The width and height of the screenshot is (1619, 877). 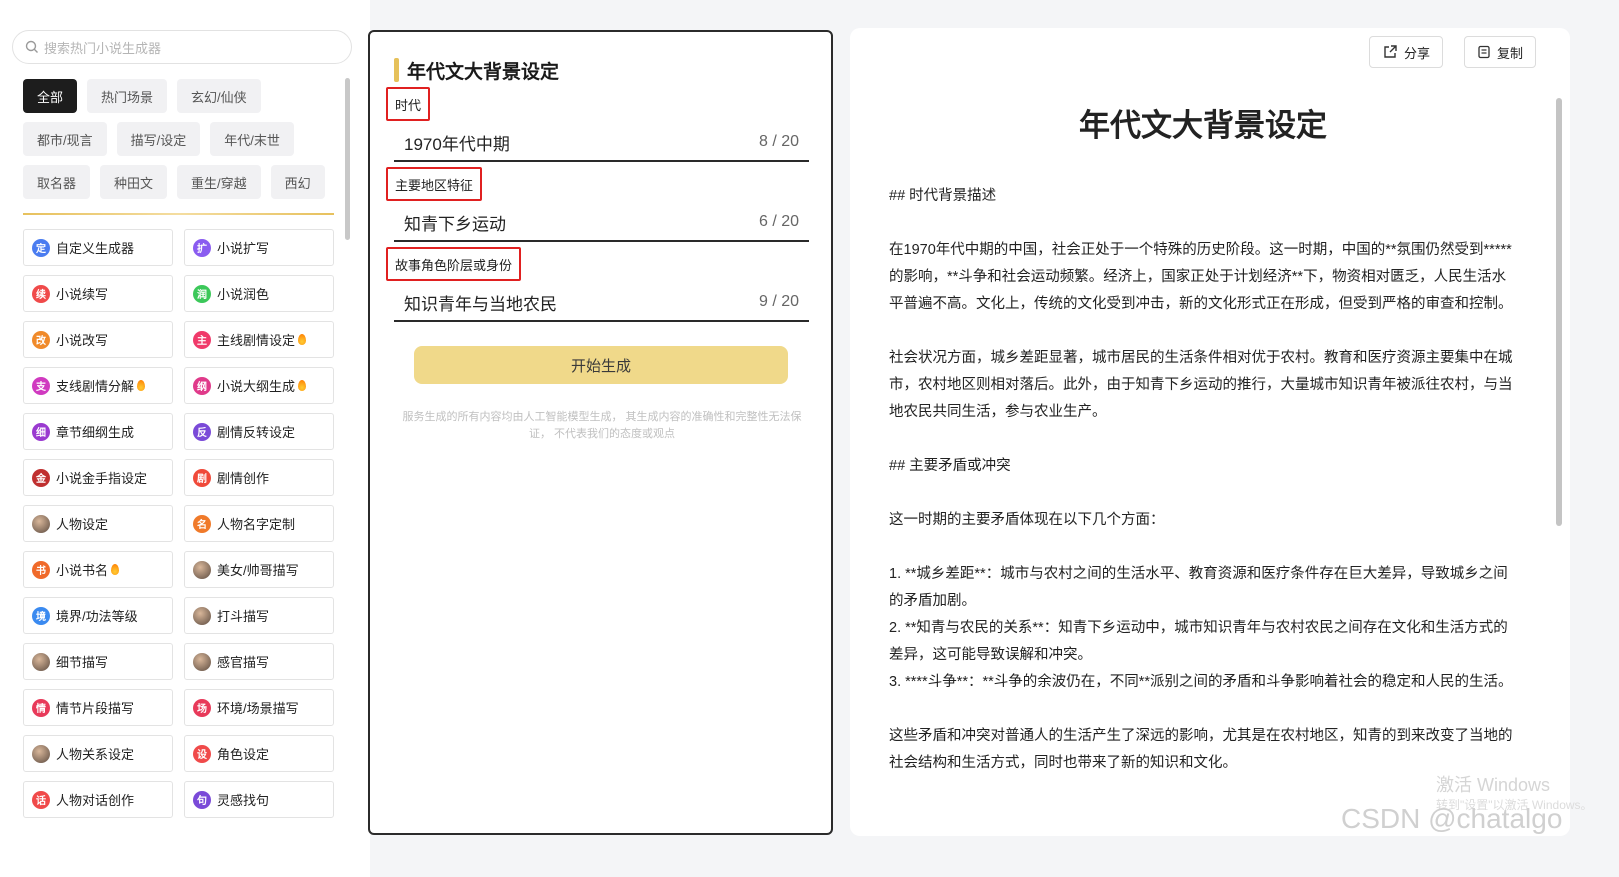 I want to click on tool-label: 小说改写, so click(x=82, y=340).